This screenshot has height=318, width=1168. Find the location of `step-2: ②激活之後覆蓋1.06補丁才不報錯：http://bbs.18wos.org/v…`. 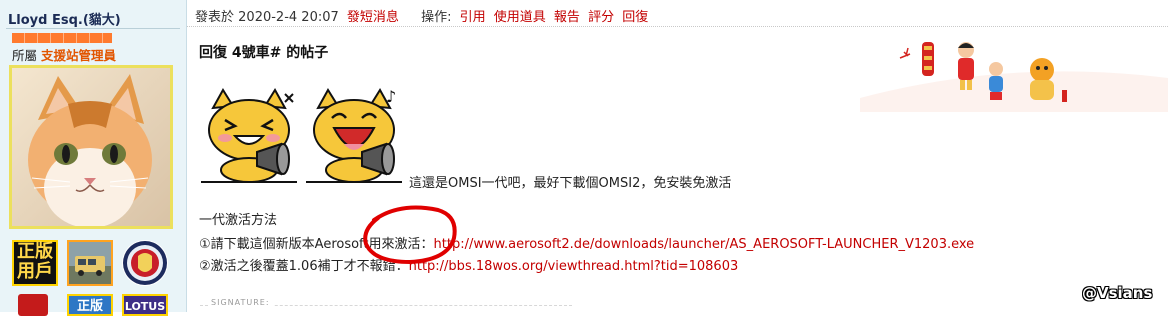

step-2: ②激活之後覆蓋1.06補丁才不報錯：http://bbs.18wos.org/v… is located at coordinates (468, 264).